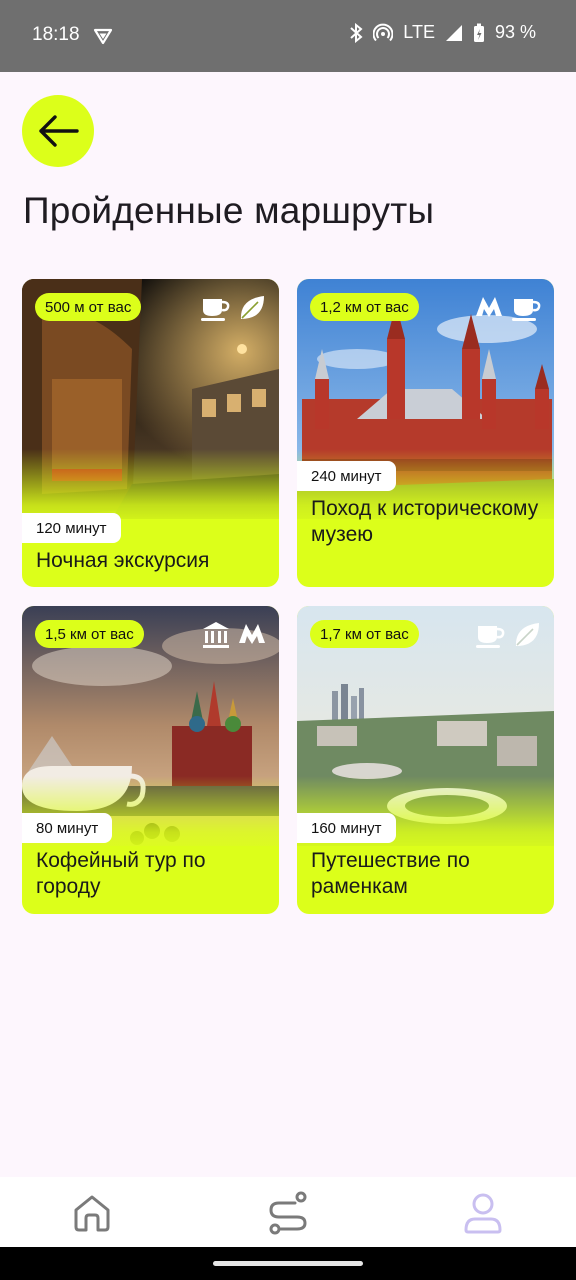 This screenshot has width=576, height=1280. What do you see at coordinates (88, 307) in the screenshot?
I see `distance-badge: 500 м от вас` at bounding box center [88, 307].